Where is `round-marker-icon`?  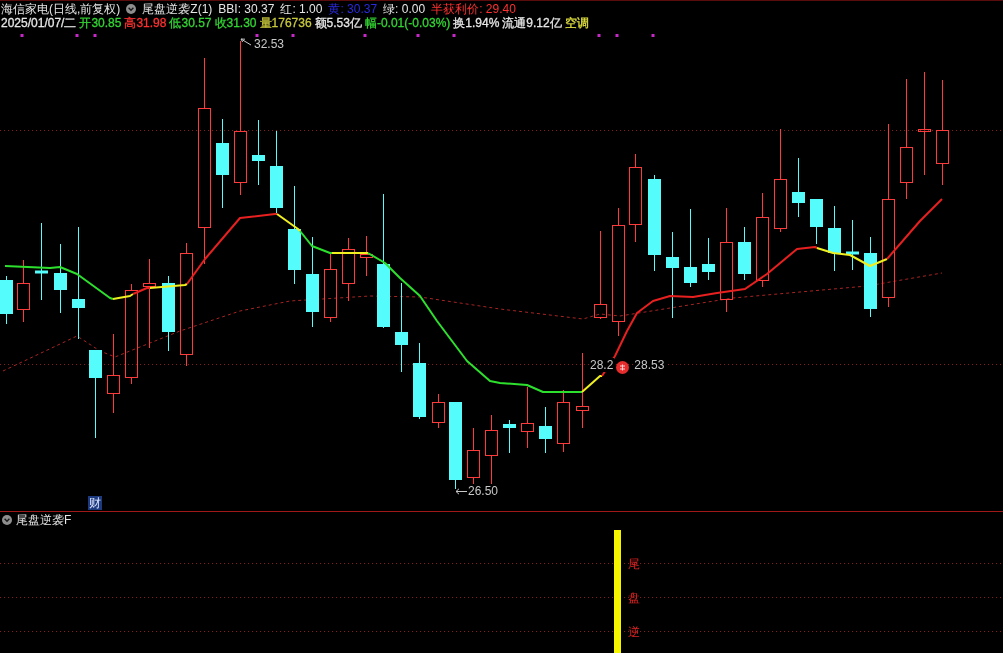 round-marker-icon is located at coordinates (623, 367).